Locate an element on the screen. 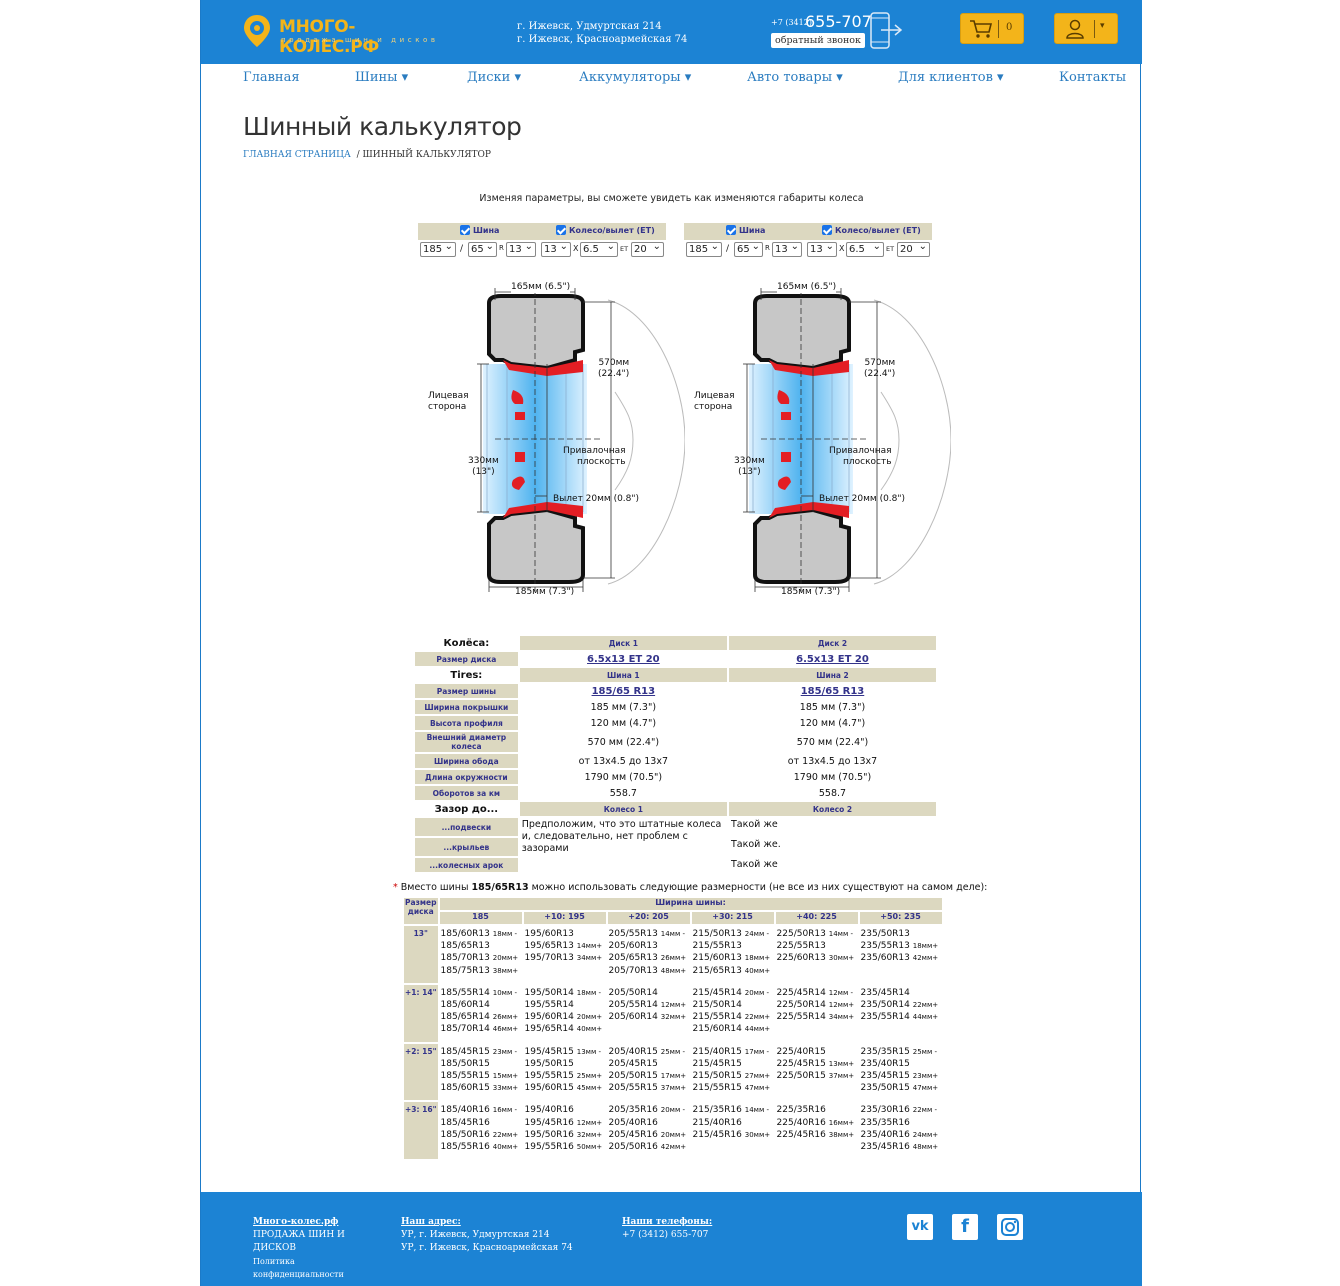 Image resolution: width=1340 pixels, height=1286 pixels. facebook-icon: f is located at coordinates (965, 1227).